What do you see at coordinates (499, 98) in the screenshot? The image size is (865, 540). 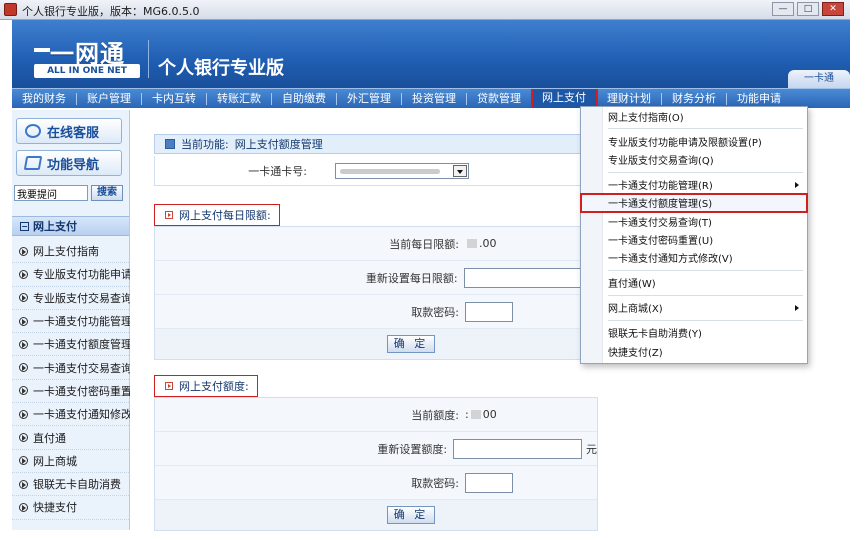 I see `nav-item-7: 贷款管理` at bounding box center [499, 98].